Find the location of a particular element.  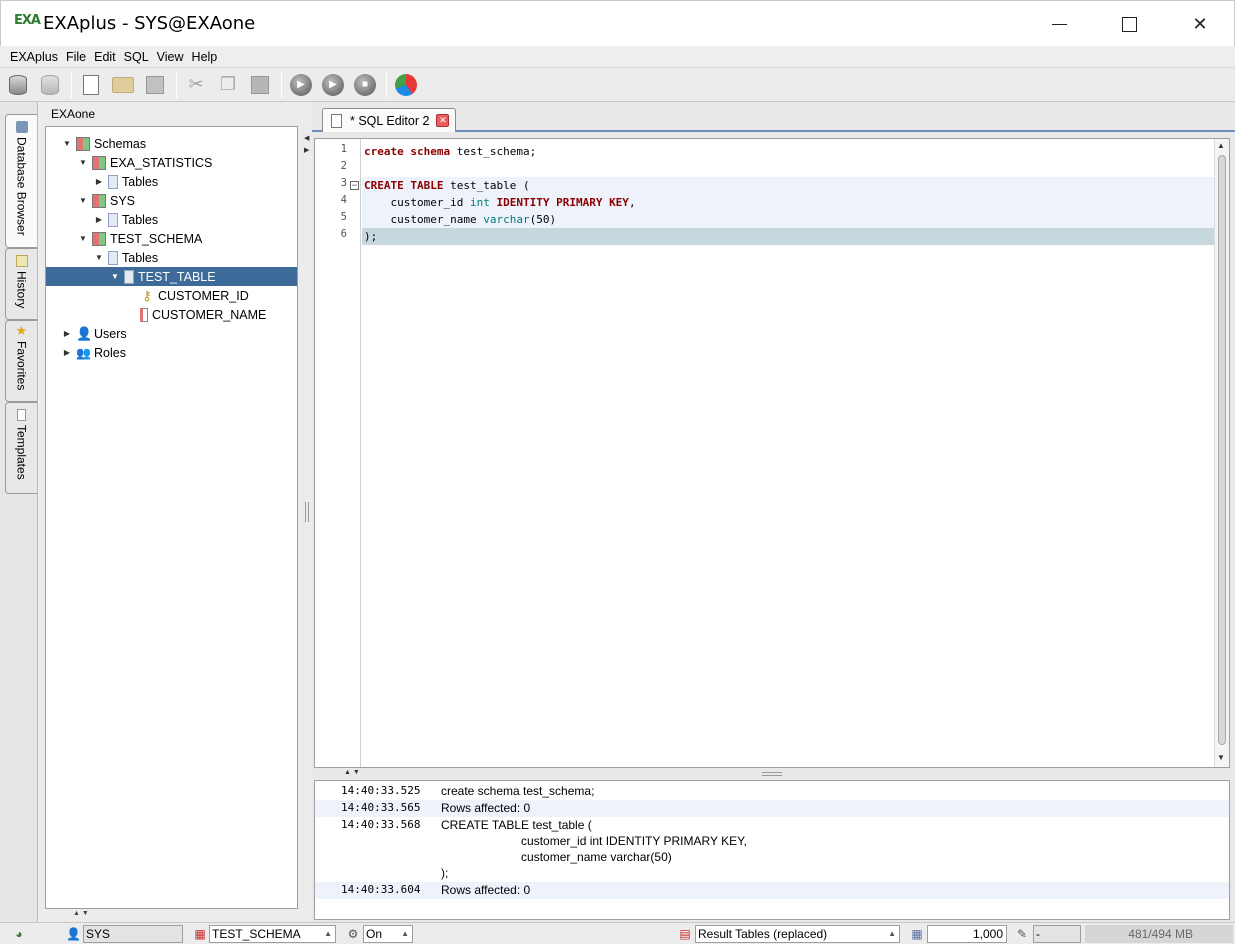

memory-usage: 481/494 MB is located at coordinates (1159, 934).